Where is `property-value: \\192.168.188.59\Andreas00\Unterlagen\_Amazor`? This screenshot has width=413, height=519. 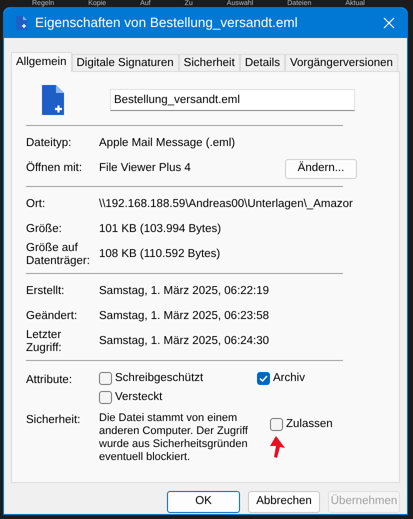
property-value: \\192.168.188.59\Andreas00\Unterlagen\_Amazor is located at coordinates (226, 204).